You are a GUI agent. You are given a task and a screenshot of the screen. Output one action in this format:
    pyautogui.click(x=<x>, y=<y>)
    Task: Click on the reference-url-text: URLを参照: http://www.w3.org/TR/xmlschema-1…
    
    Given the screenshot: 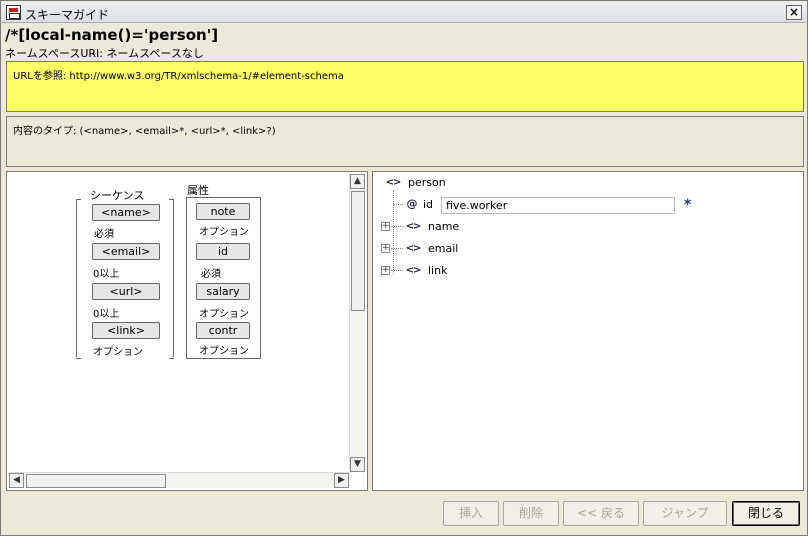 What is the action you would take?
    pyautogui.click(x=178, y=76)
    